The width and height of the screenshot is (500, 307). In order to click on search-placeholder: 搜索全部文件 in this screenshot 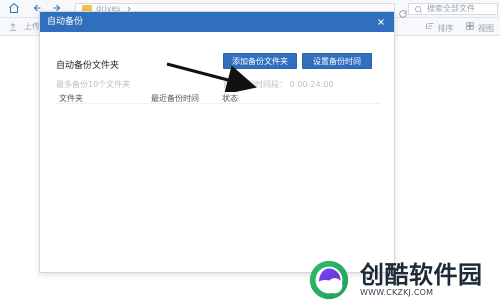, I will do `click(451, 8)`.